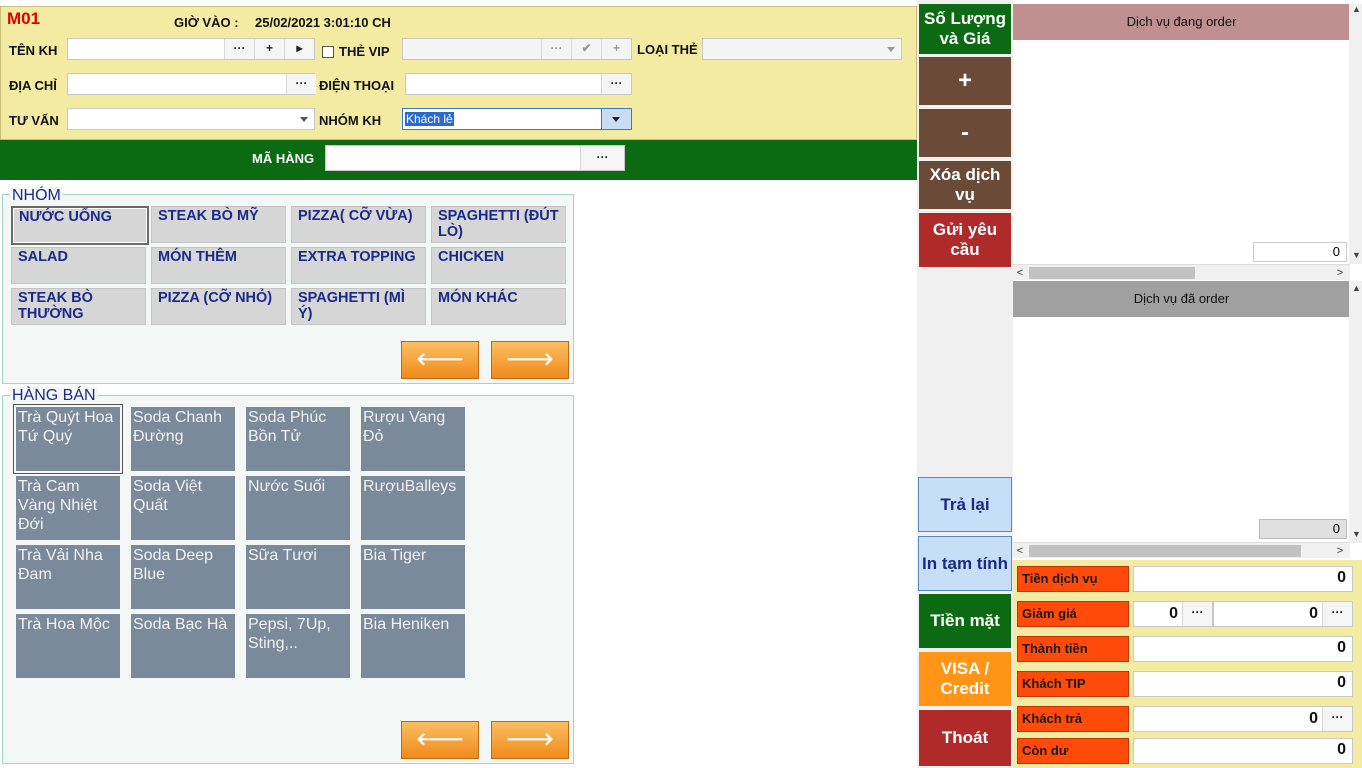 Image resolution: width=1362 pixels, height=768 pixels. What do you see at coordinates (965, 29) in the screenshot?
I see `qty-price-button: Số Lượng và Giá` at bounding box center [965, 29].